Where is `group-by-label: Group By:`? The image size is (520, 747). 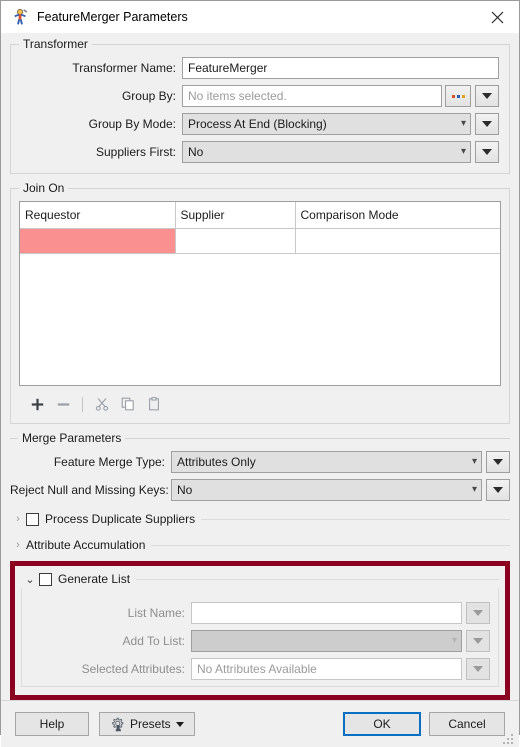
group-by-label: Group By: is located at coordinates (148, 96).